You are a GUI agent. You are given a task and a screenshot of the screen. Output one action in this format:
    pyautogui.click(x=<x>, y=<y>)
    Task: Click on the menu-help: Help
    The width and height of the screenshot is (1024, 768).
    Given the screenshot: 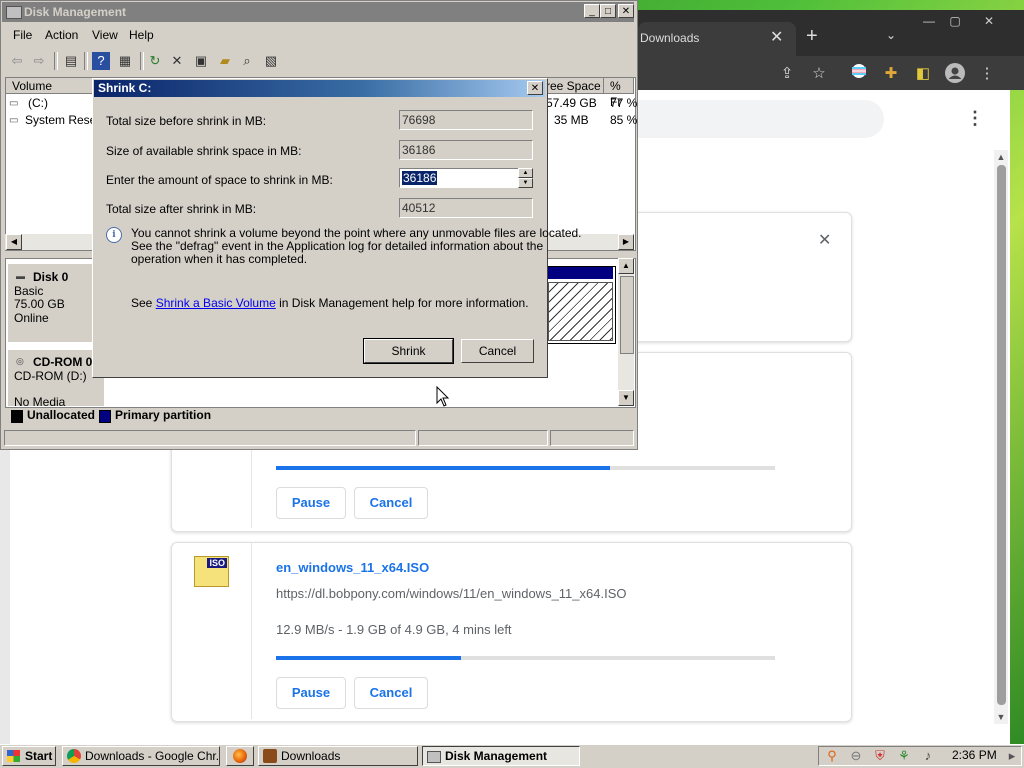 What is the action you would take?
    pyautogui.click(x=141, y=35)
    